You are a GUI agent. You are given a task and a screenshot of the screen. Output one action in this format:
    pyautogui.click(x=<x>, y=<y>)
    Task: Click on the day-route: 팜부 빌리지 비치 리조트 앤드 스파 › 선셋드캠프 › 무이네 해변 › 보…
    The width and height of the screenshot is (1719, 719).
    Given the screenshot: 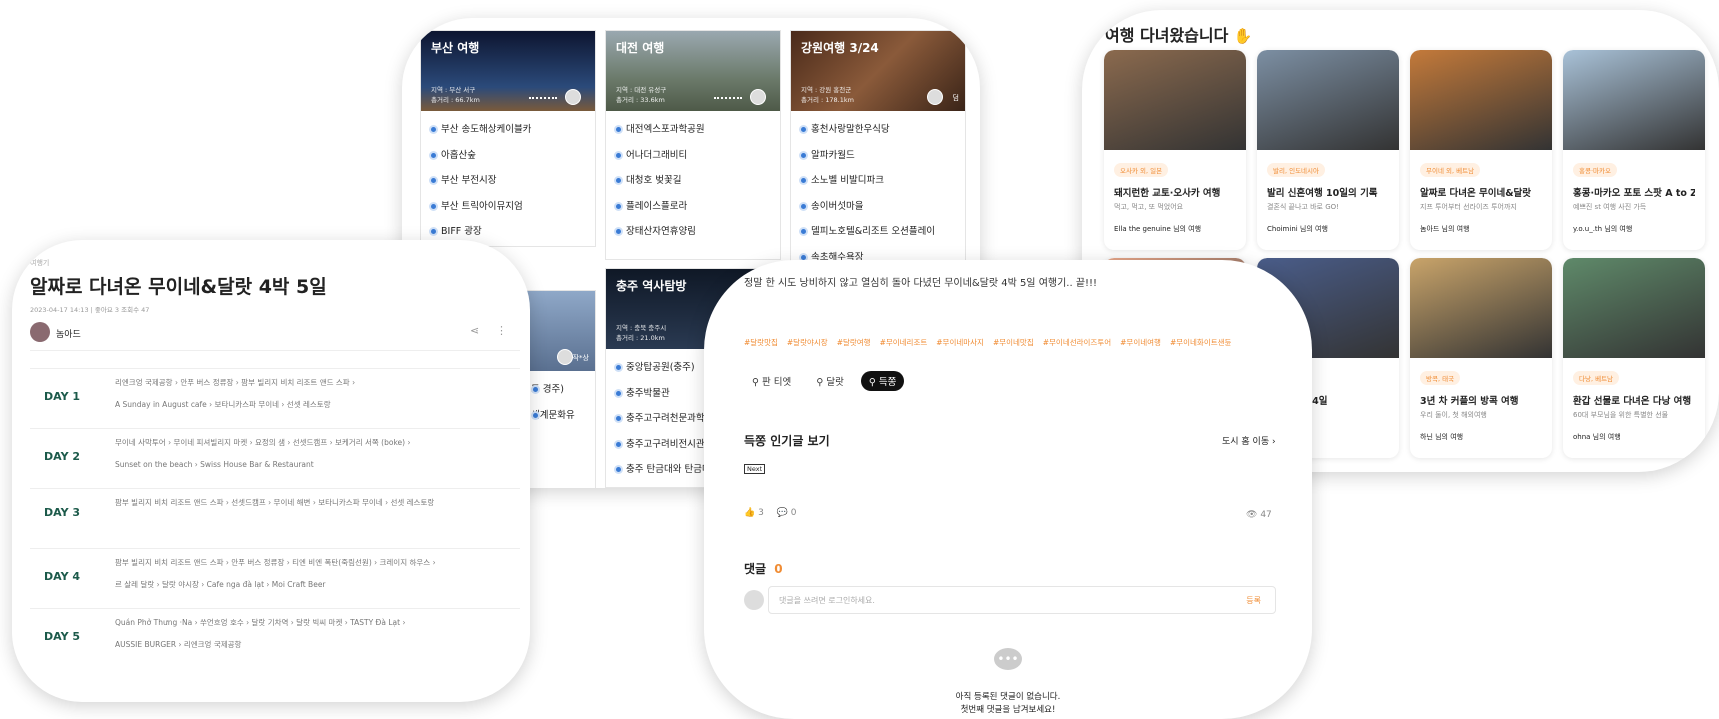 What is the action you would take?
    pyautogui.click(x=274, y=503)
    